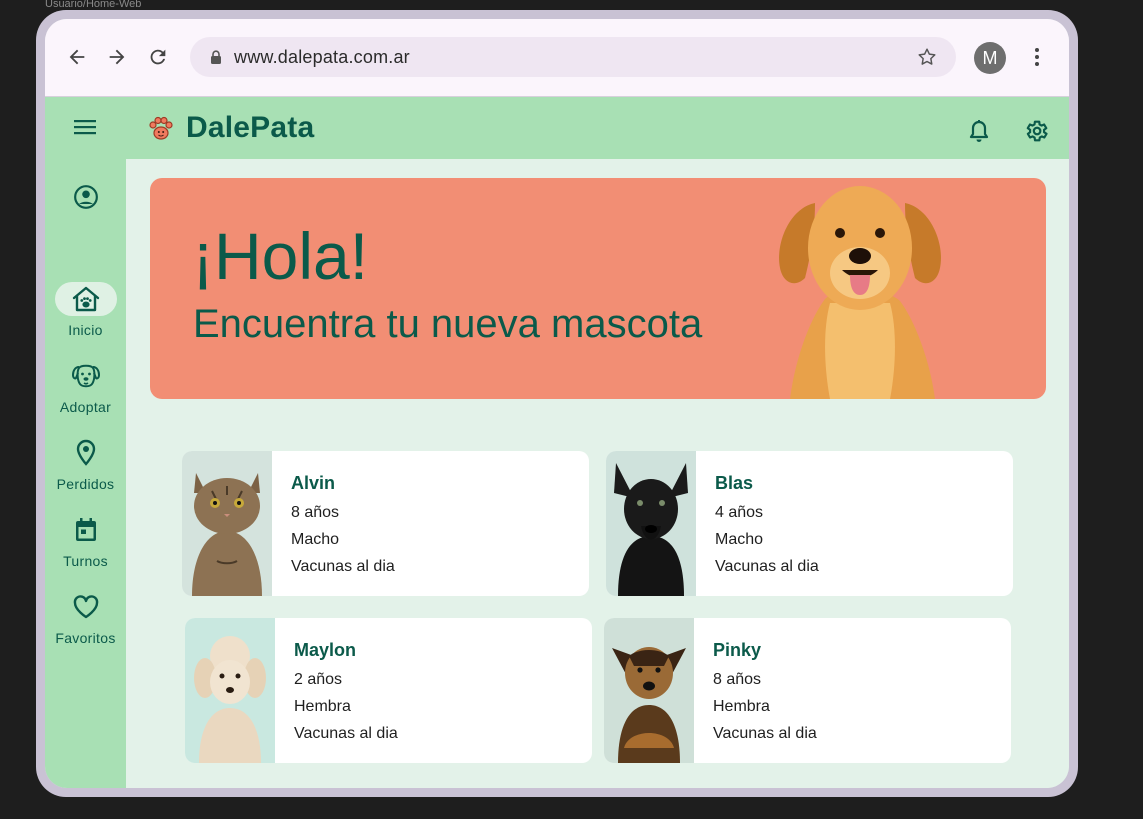 The image size is (1143, 819). I want to click on sidebar-item-turnos: Turnos, so click(85, 541).